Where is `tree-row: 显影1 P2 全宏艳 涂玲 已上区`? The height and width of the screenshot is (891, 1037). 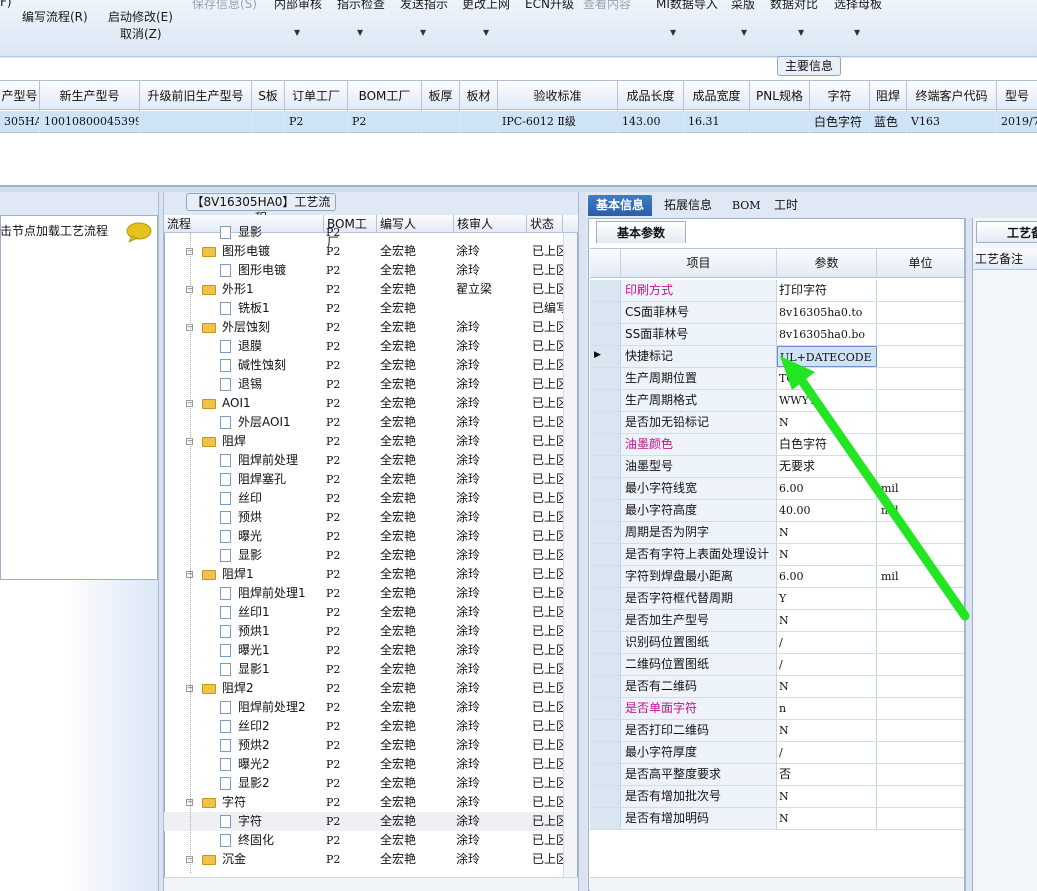 tree-row: 显影1 P2 全宏艳 涂玲 已上区 is located at coordinates (364, 669).